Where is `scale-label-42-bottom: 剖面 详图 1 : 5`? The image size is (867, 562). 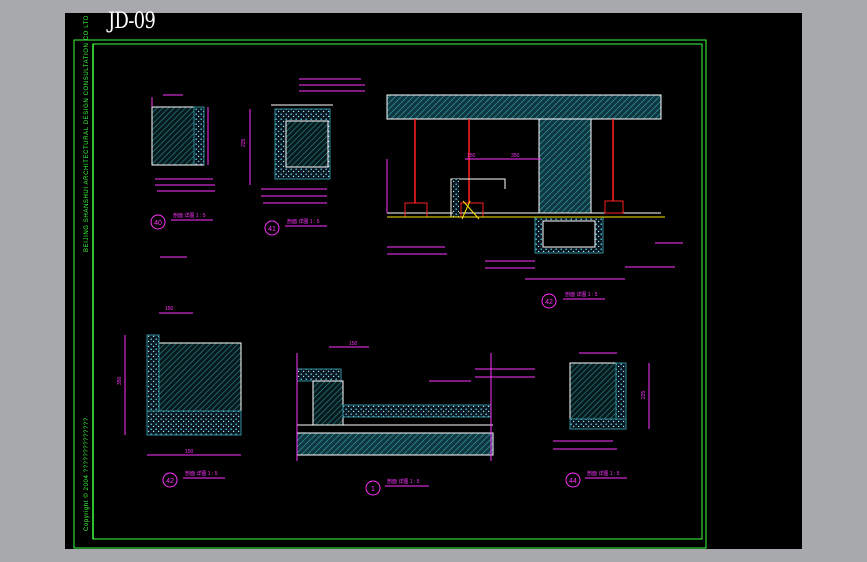 scale-label-42-bottom: 剖面 详图 1 : 5 is located at coordinates (201, 473).